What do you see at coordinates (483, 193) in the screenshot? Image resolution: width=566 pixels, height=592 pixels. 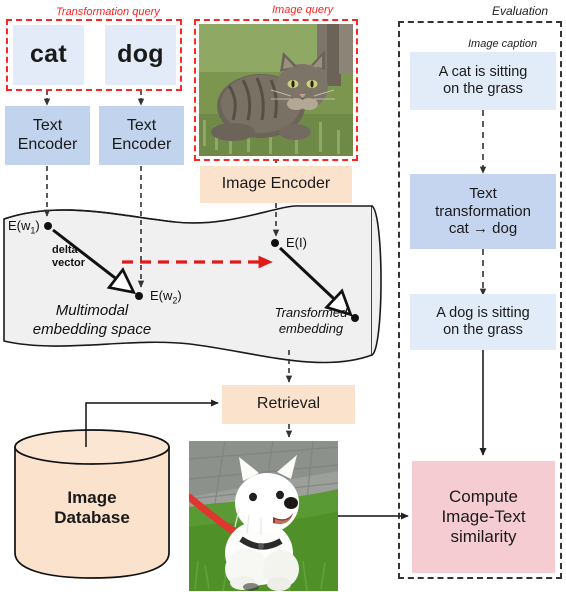 I see `text-transformation-line1: Text` at bounding box center [483, 193].